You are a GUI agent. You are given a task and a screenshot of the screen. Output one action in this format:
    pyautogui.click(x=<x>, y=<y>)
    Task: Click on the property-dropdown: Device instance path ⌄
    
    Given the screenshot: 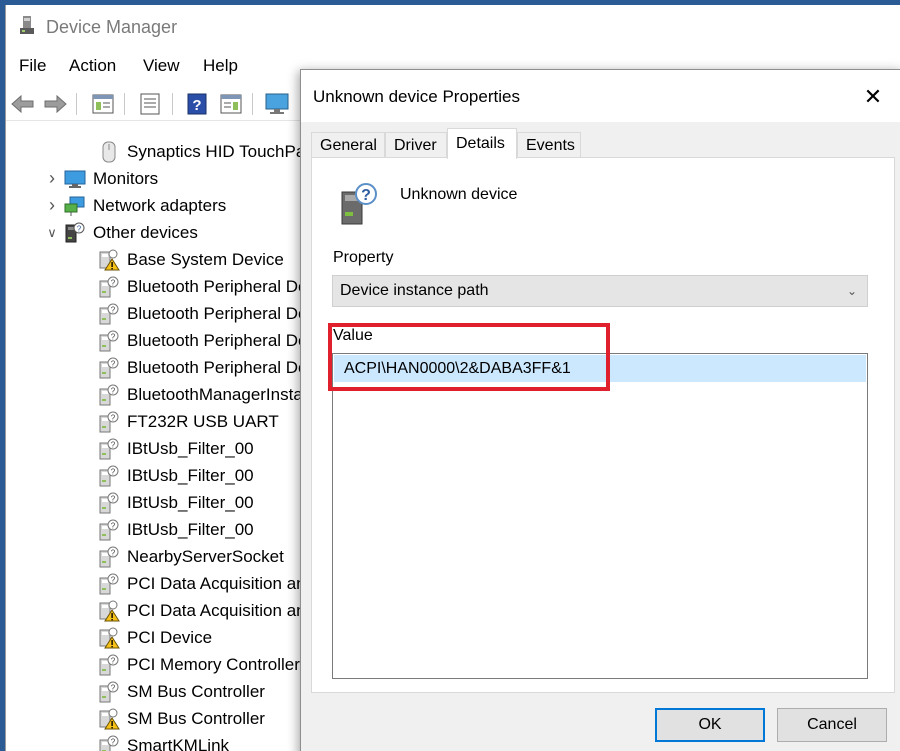 What is the action you would take?
    pyautogui.click(x=600, y=291)
    